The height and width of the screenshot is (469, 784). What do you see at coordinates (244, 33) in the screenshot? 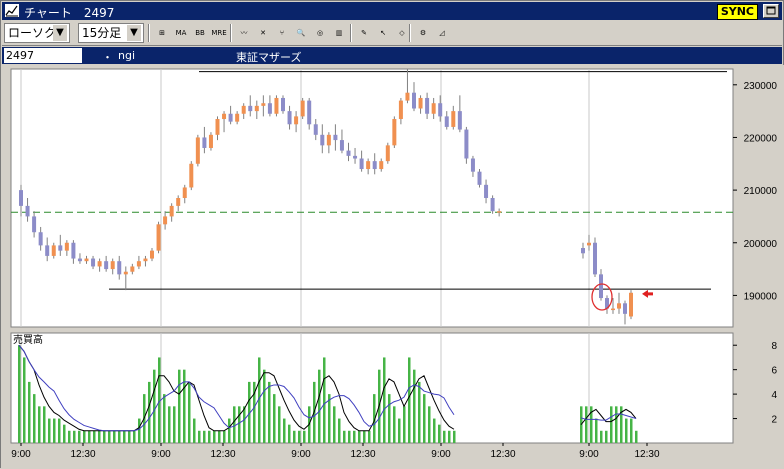
I see `line-tool-icon: 〰` at bounding box center [244, 33].